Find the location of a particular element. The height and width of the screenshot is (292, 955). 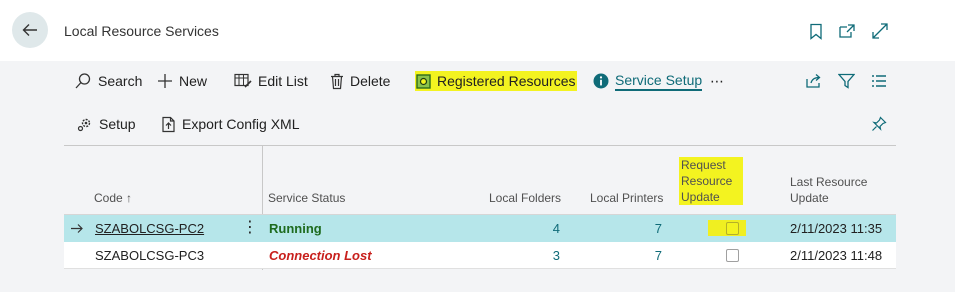

back-arrow-icon is located at coordinates (29, 30).